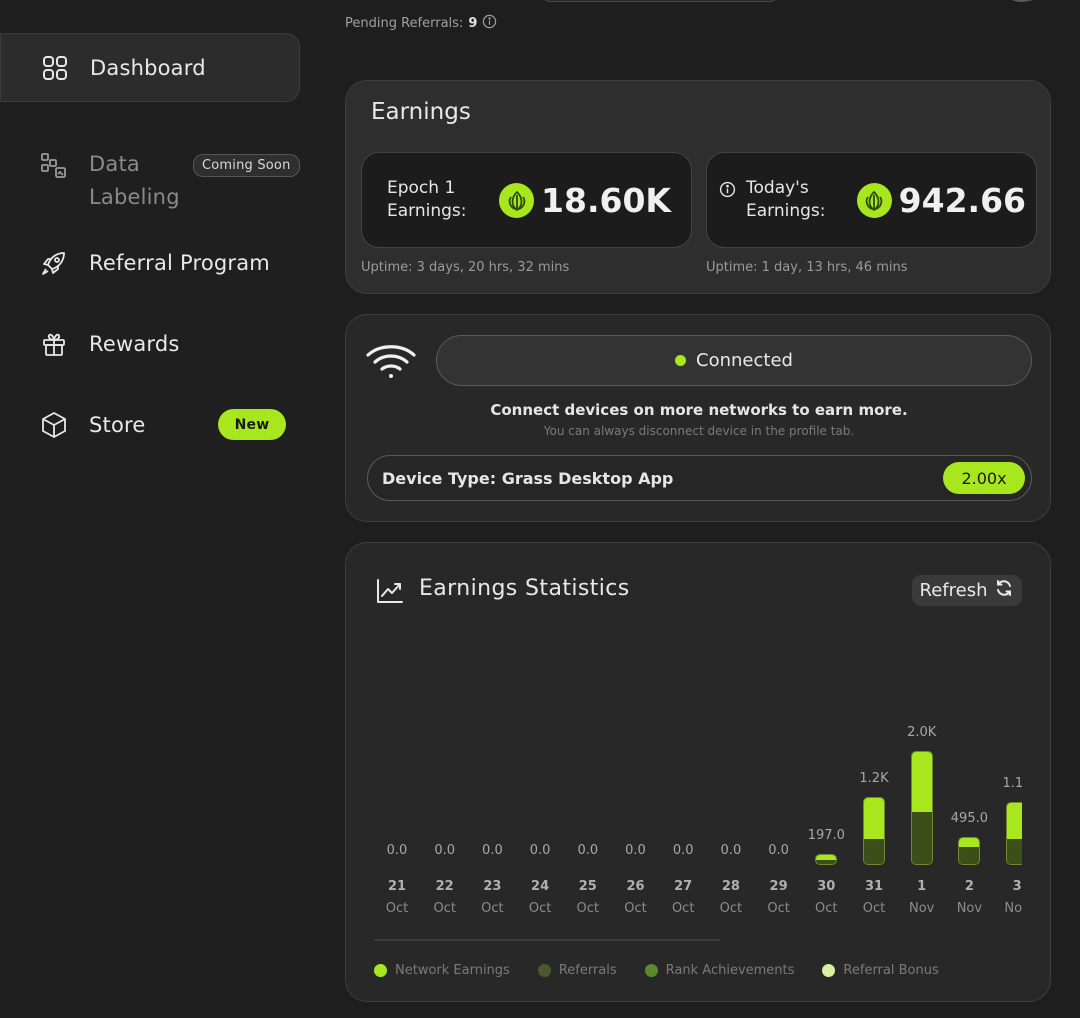 The width and height of the screenshot is (1080, 1018). Describe the element at coordinates (179, 263) in the screenshot. I see `sidebar-item-label: Referral Program` at that location.